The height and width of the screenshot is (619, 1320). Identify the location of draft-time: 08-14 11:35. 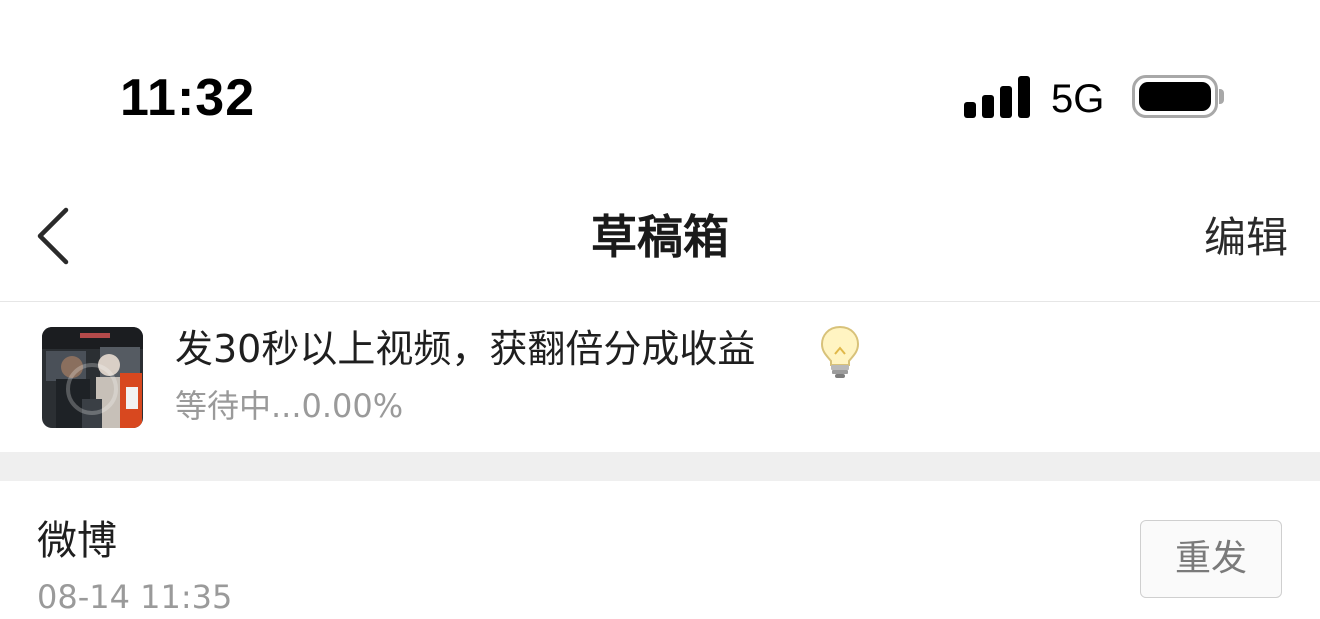
(135, 597).